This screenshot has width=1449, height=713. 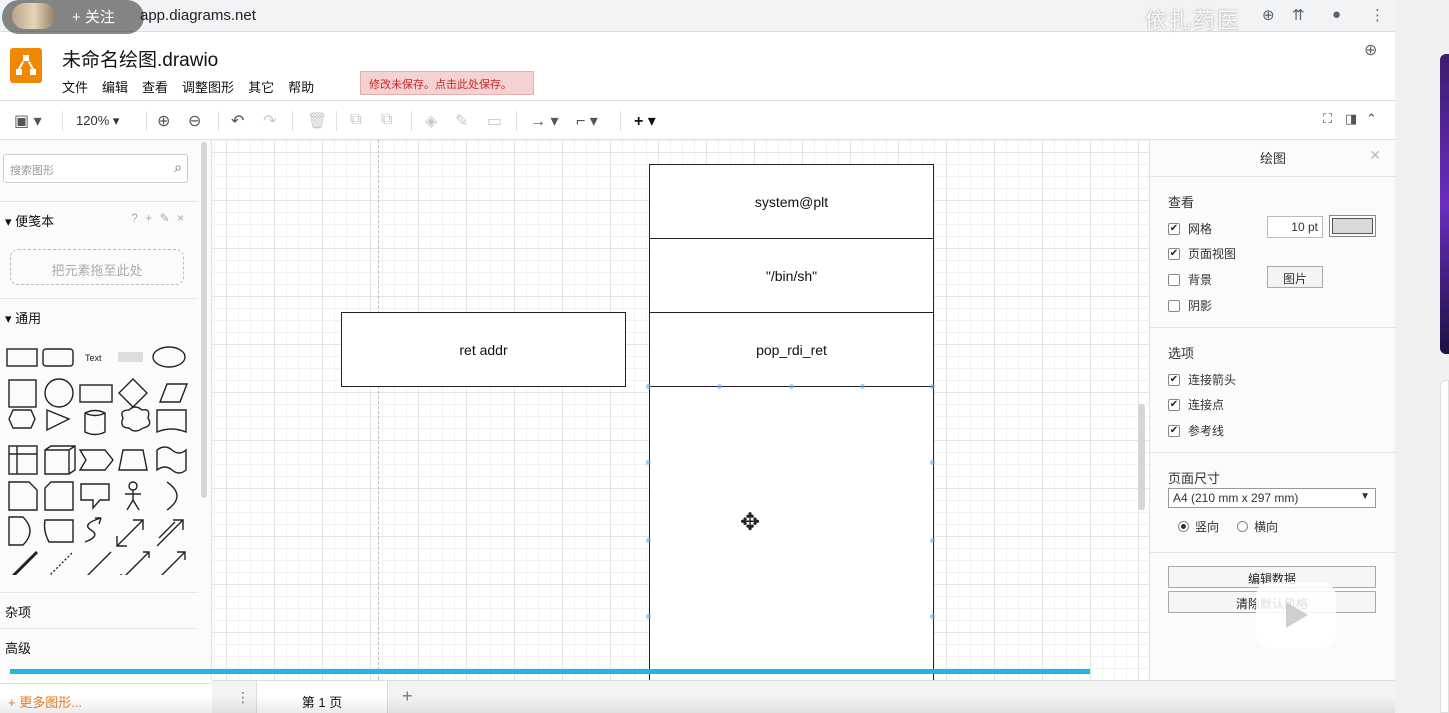 What do you see at coordinates (791, 201) in the screenshot?
I see `stack-cell-system-plt: system@plt` at bounding box center [791, 201].